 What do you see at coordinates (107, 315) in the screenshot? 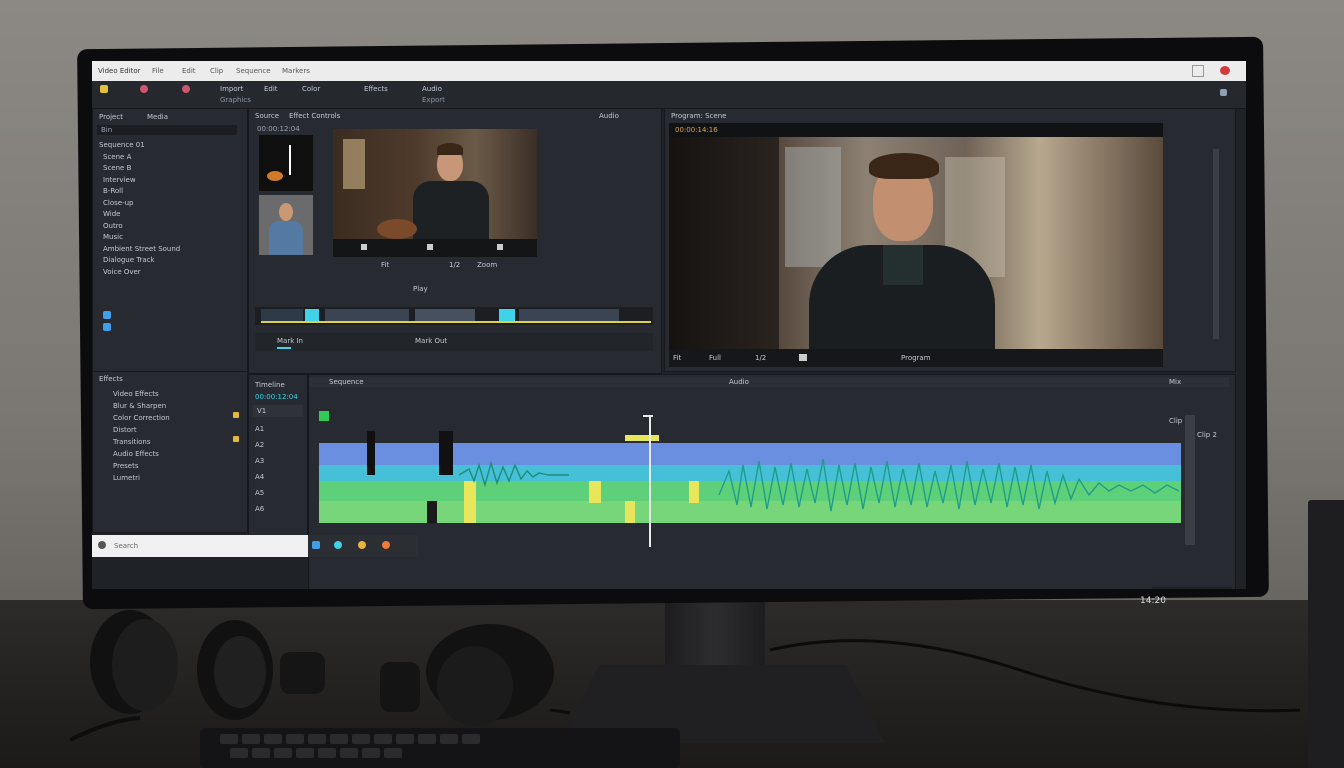
I see `bin-icon` at bounding box center [107, 315].